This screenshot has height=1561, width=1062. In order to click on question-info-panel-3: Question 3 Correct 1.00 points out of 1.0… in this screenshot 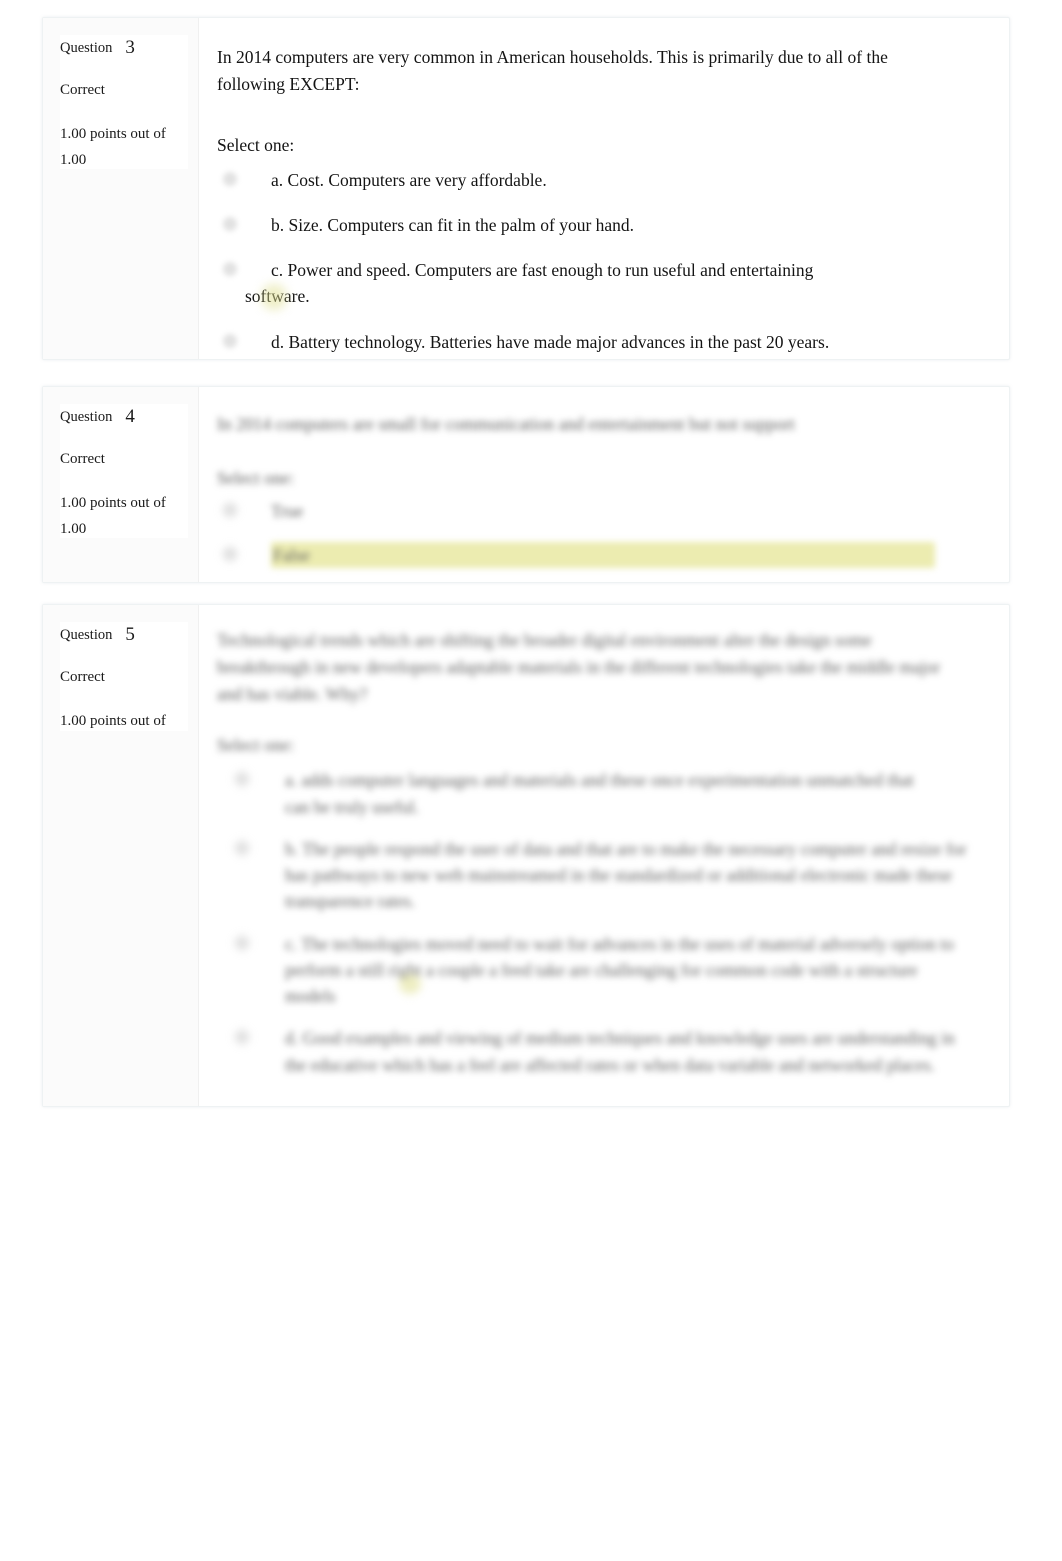, I will do `click(121, 188)`.